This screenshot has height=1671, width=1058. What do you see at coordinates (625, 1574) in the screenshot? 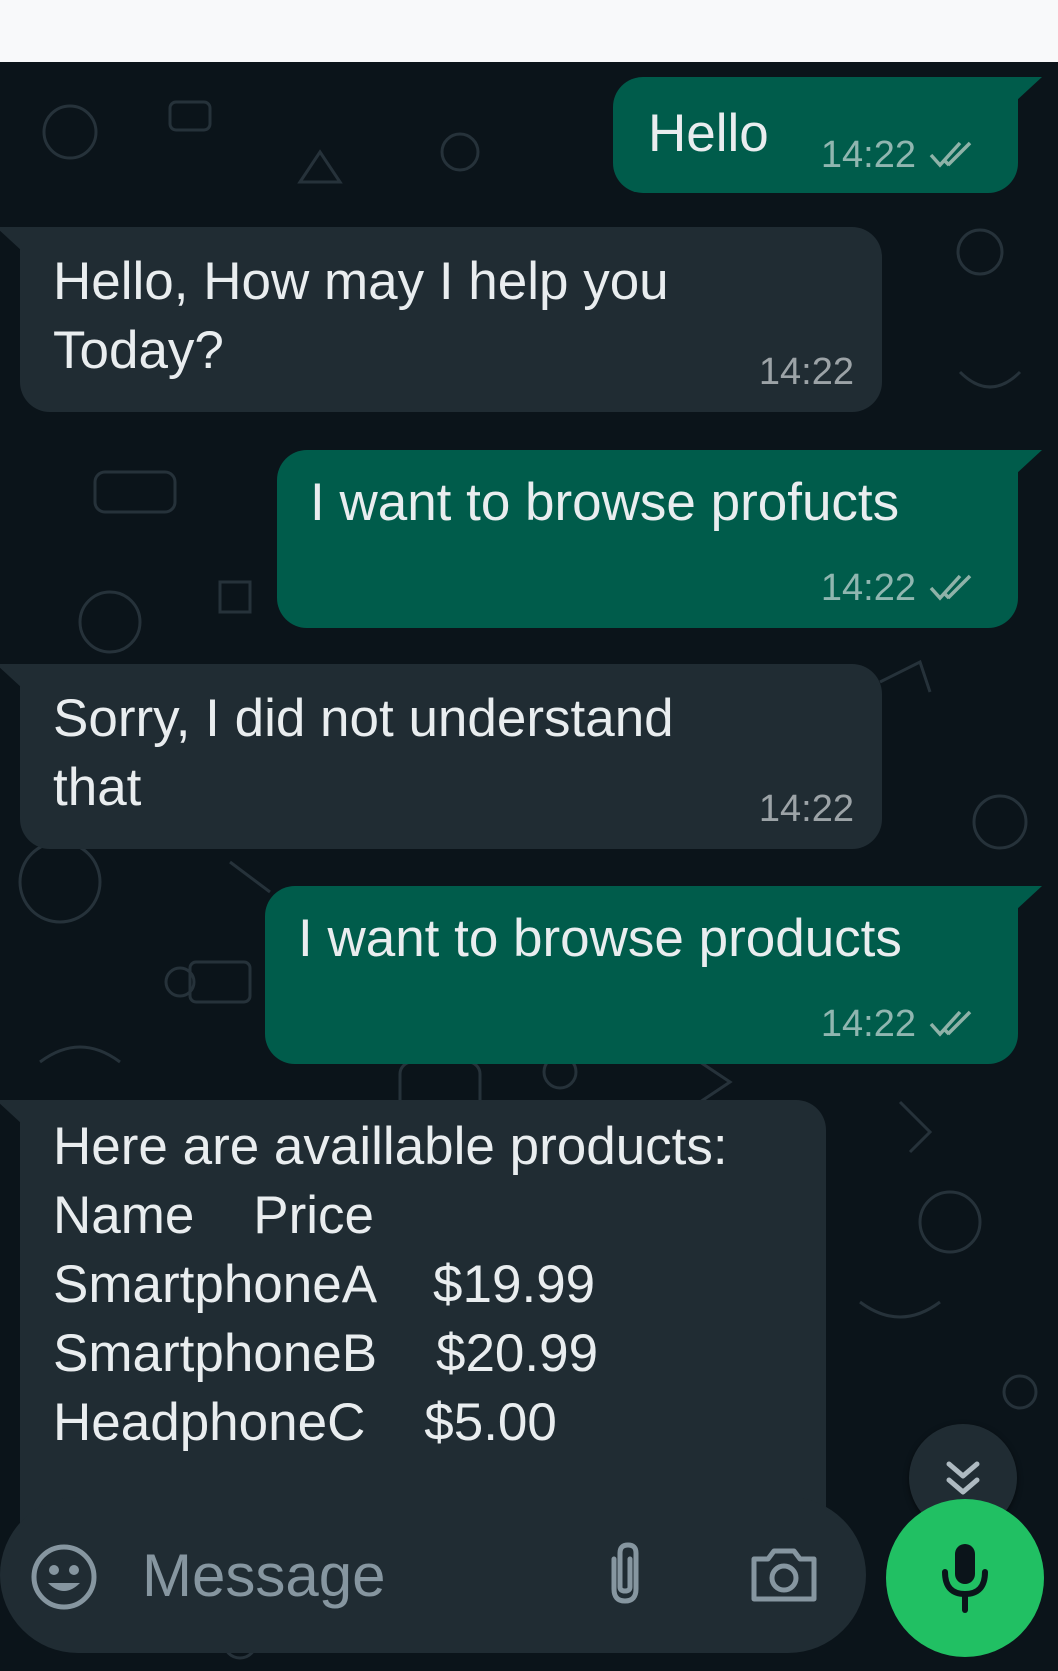
I see `paperclip-icon` at bounding box center [625, 1574].